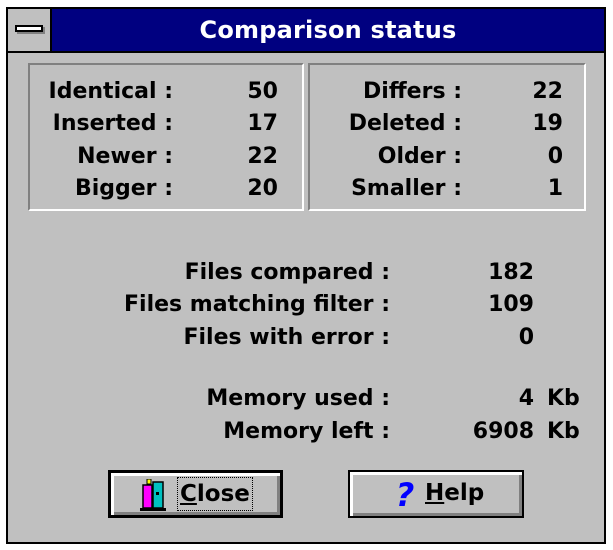 Image resolution: width=613 pixels, height=550 pixels. What do you see at coordinates (298, 398) in the screenshot?
I see `memory-used-label: Memory used :` at bounding box center [298, 398].